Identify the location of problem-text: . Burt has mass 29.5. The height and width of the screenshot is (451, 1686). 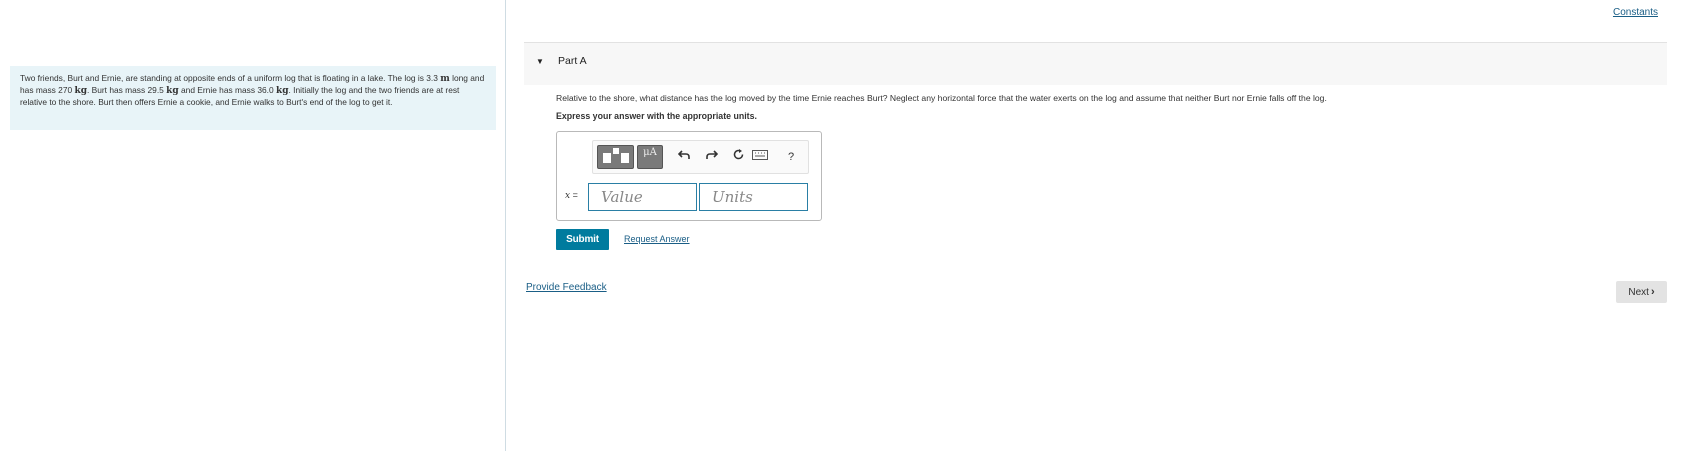
(127, 90).